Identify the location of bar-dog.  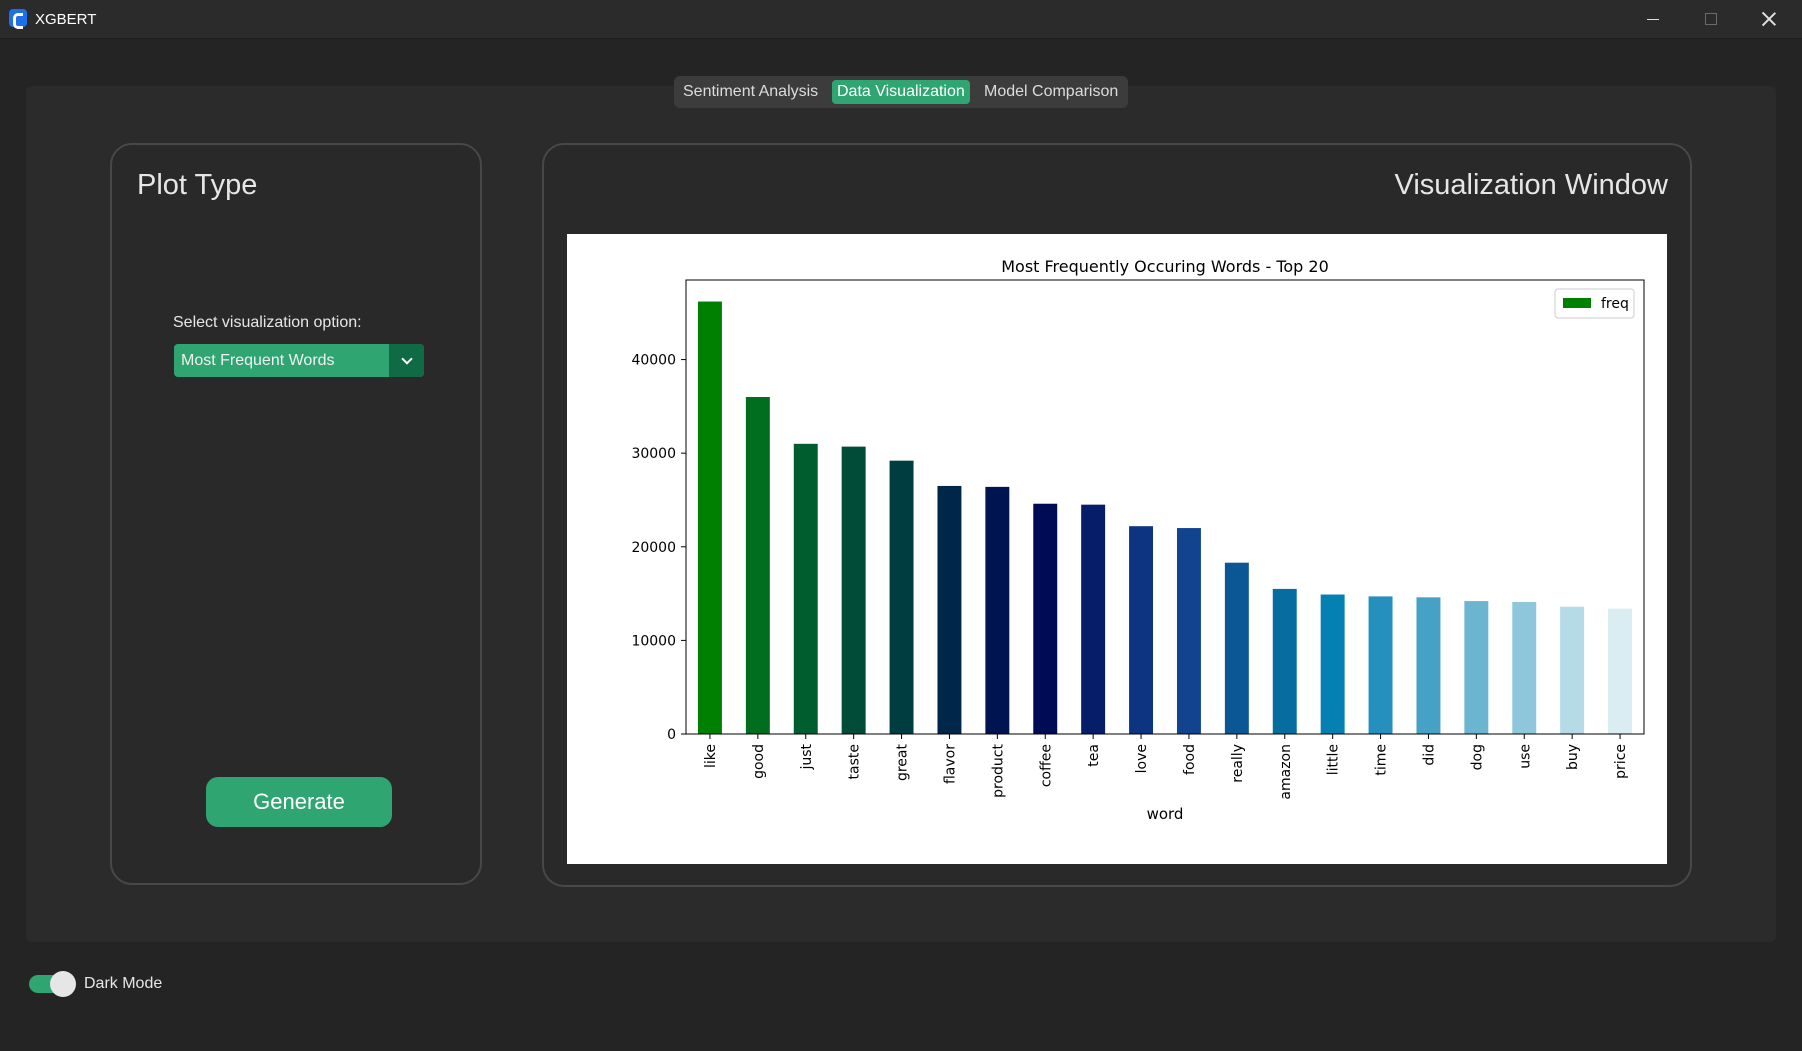
(1476, 667).